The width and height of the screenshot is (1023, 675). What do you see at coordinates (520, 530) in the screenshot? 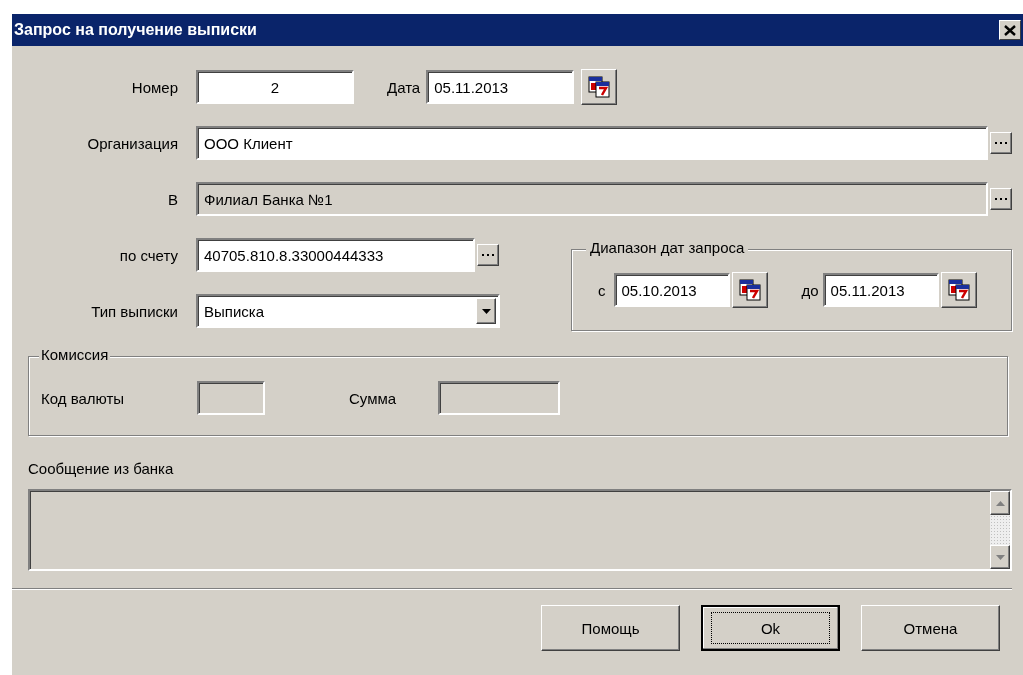
I see `message-text-area` at bounding box center [520, 530].